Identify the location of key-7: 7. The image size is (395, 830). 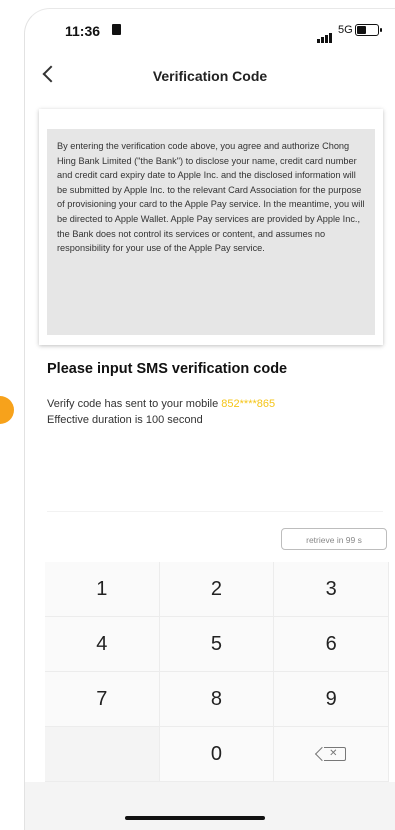
(102, 699).